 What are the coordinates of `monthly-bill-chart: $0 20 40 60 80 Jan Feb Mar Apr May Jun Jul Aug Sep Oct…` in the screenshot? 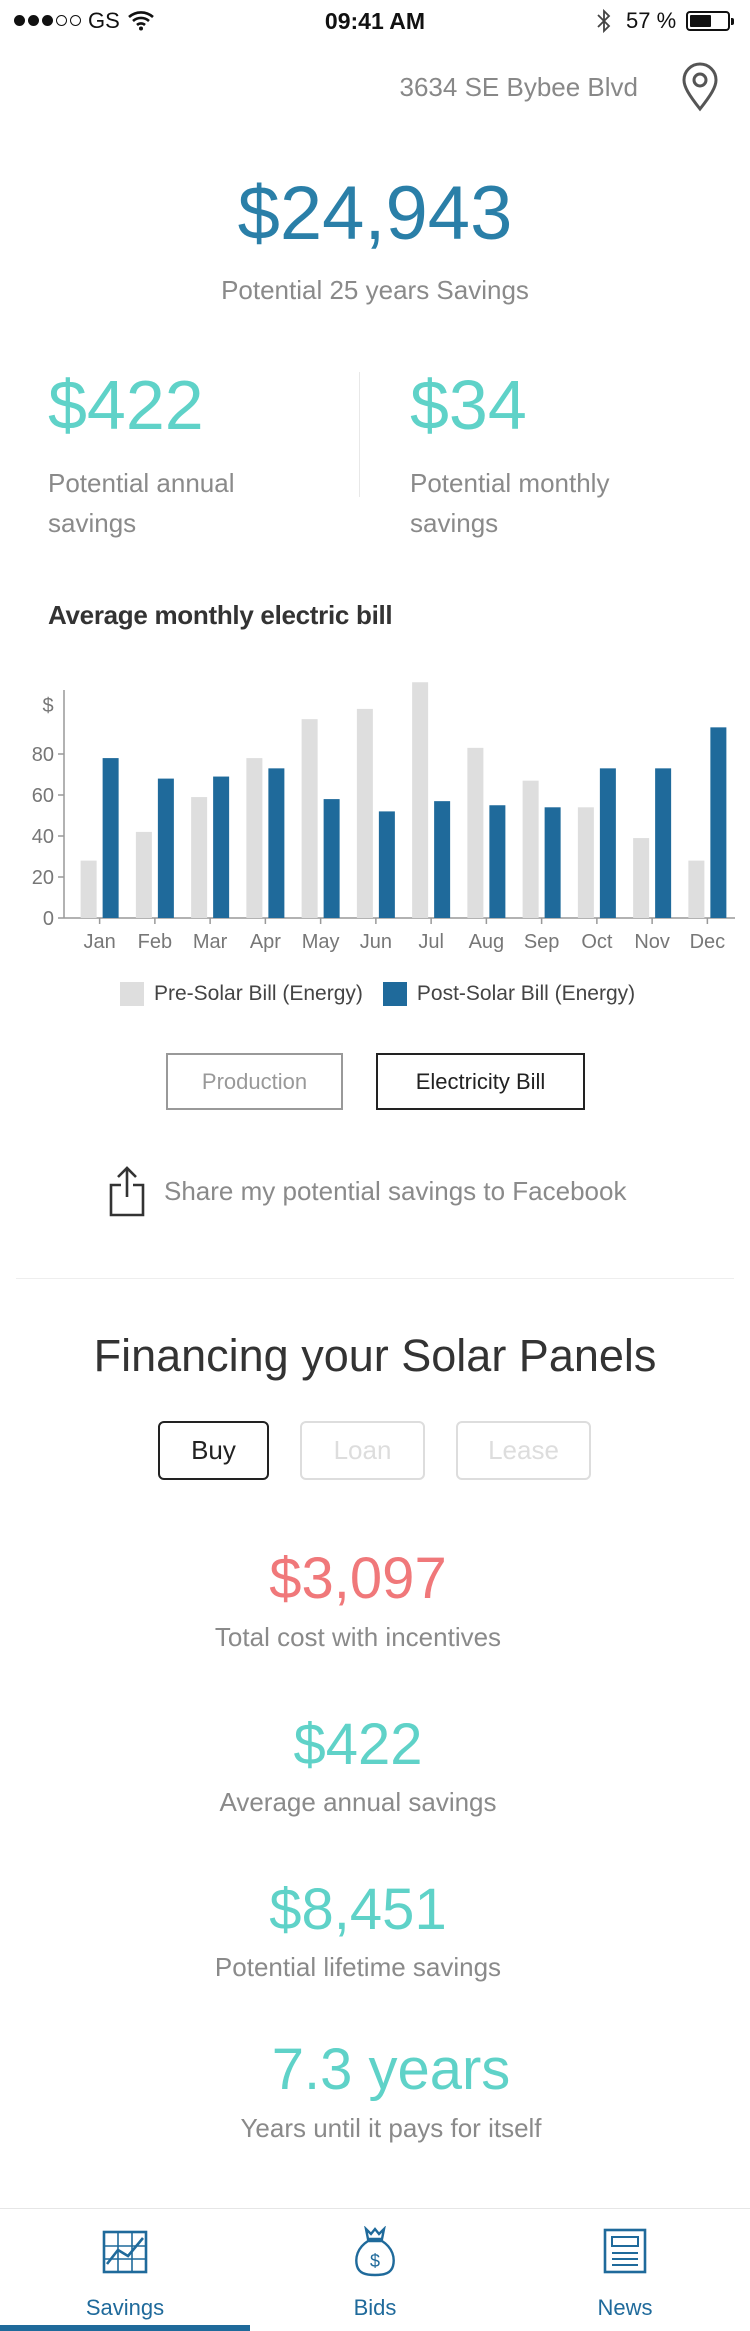 It's located at (383, 817).